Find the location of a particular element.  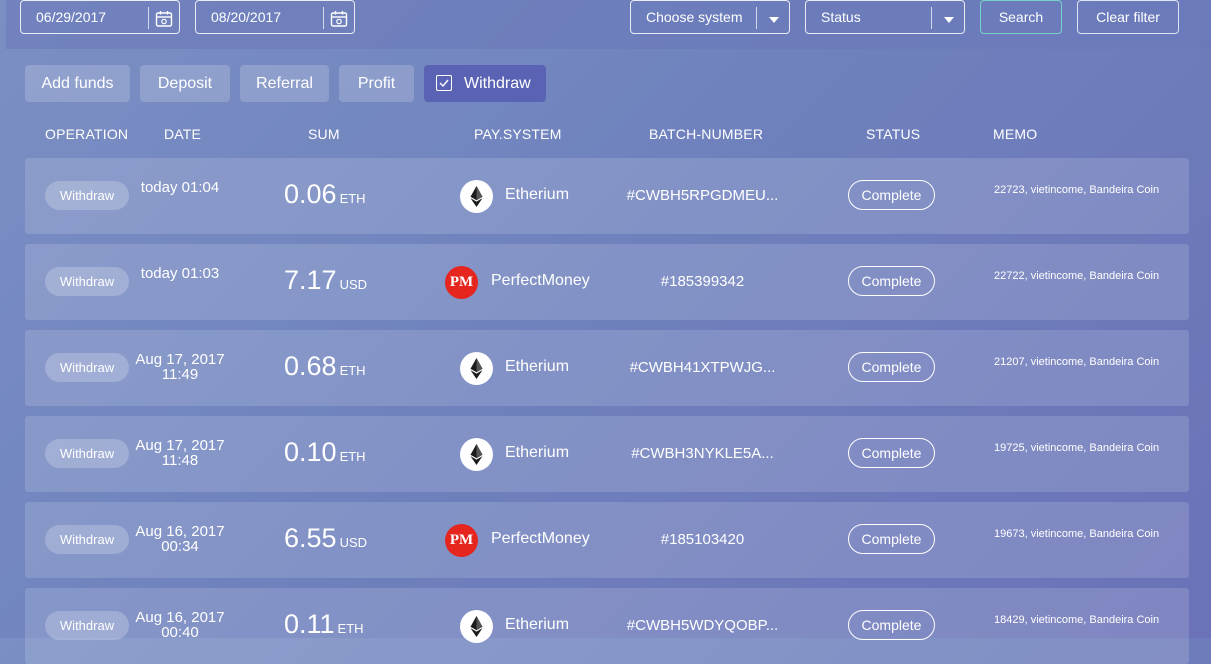

row-sum: 0.10 ETH is located at coordinates (325, 452).